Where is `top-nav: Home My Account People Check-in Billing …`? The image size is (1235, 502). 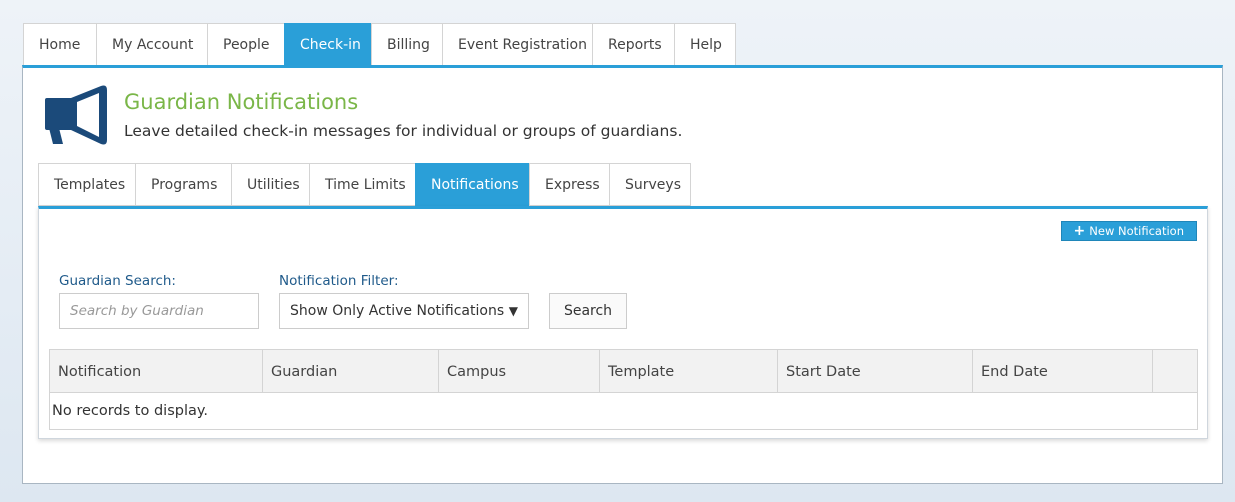
top-nav: Home My Account People Check-in Billing … is located at coordinates (379, 44).